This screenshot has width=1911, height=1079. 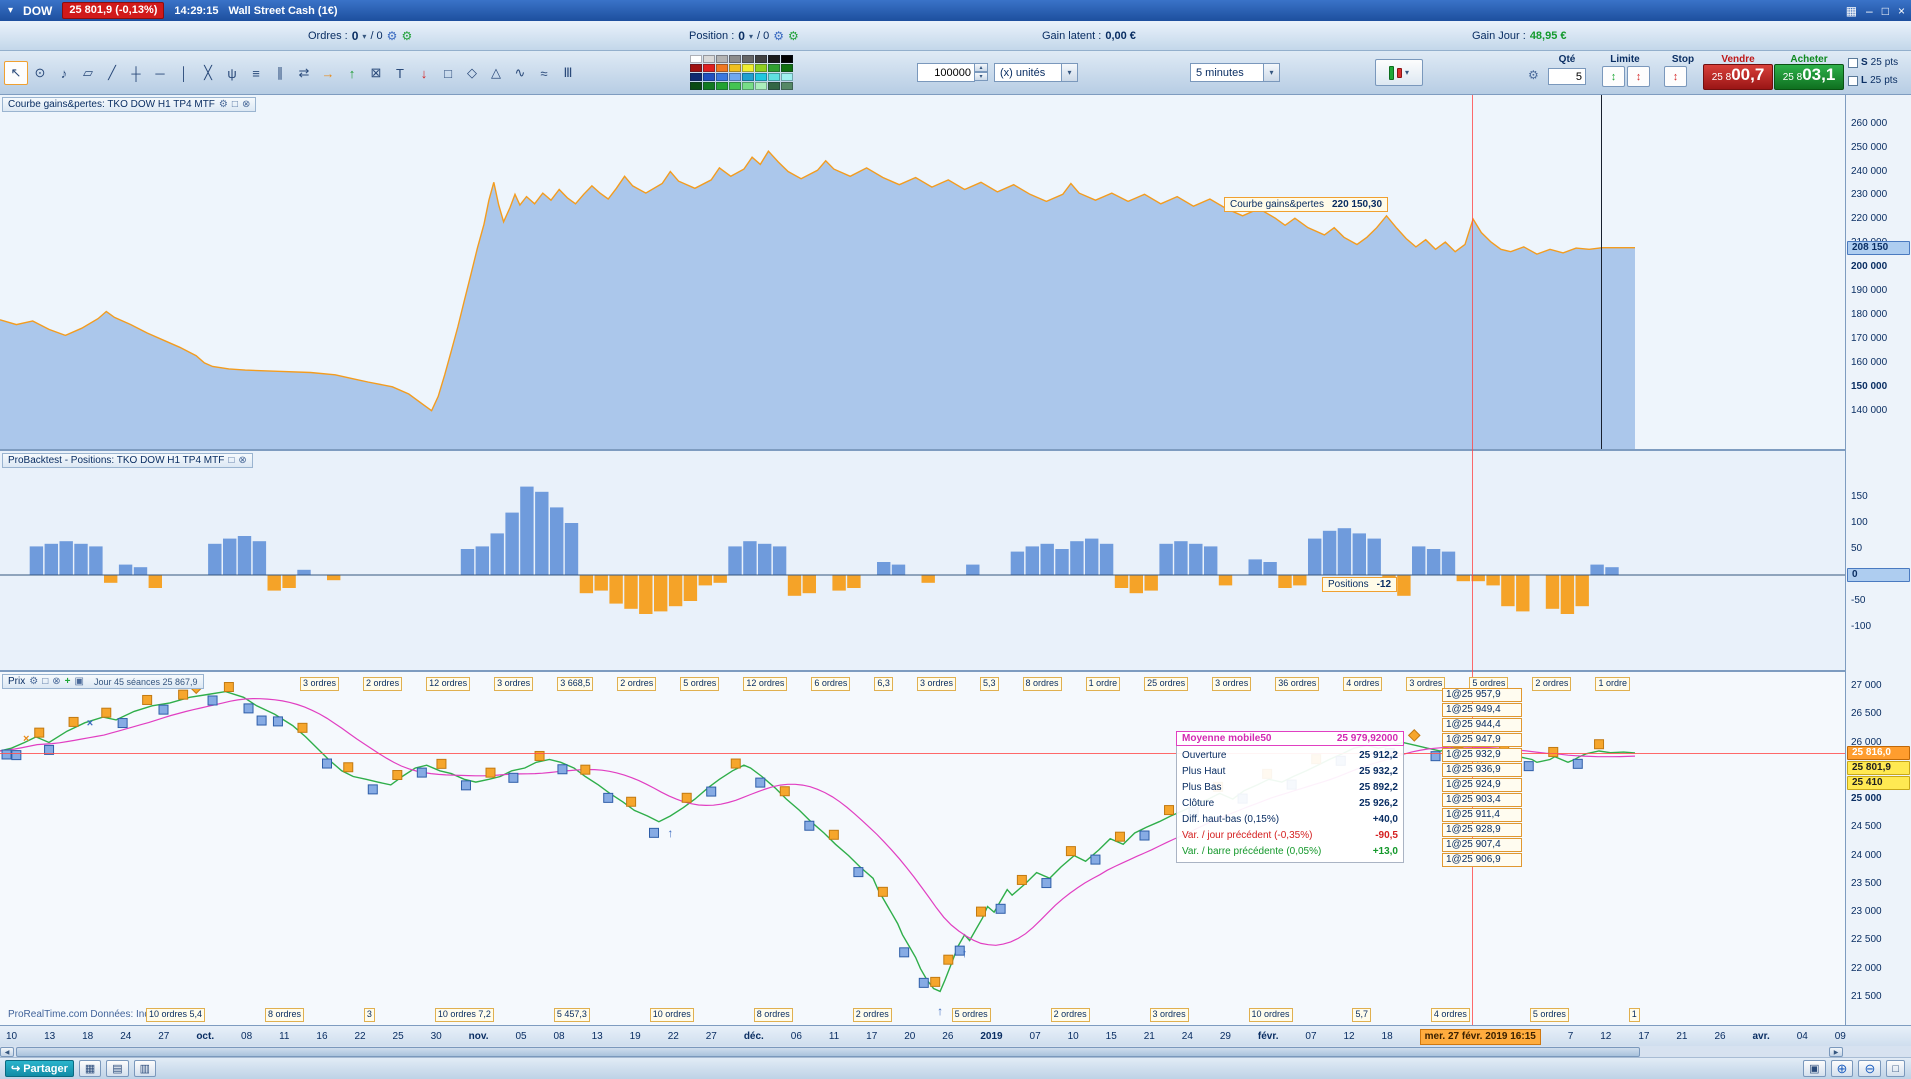 I want to click on channel-tool-icon: ∥, so click(x=280, y=73).